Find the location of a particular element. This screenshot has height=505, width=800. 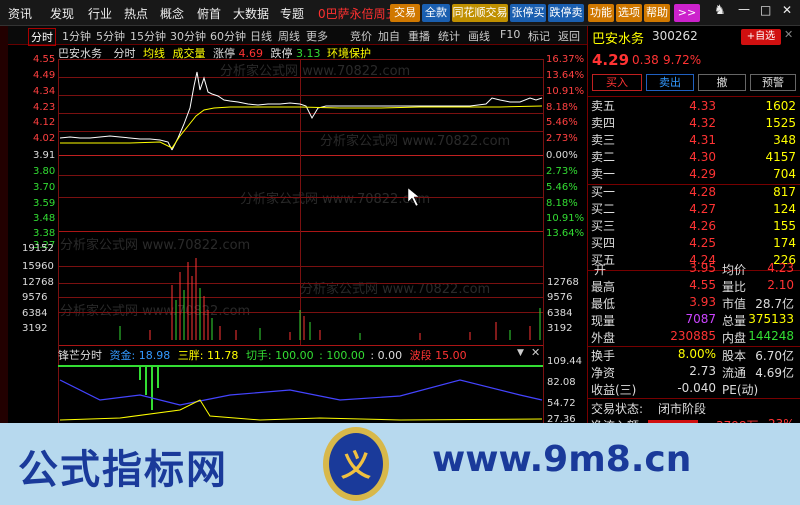

sell-button: 卖出 is located at coordinates (670, 82).